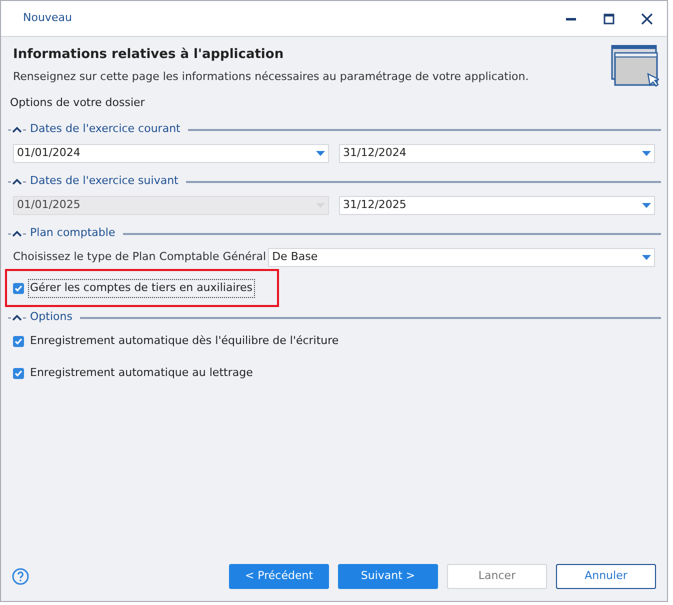 The image size is (673, 605). I want to click on checkbox-label: Enregistrement automatique dès l'équilibre de l'écriture, so click(184, 341).